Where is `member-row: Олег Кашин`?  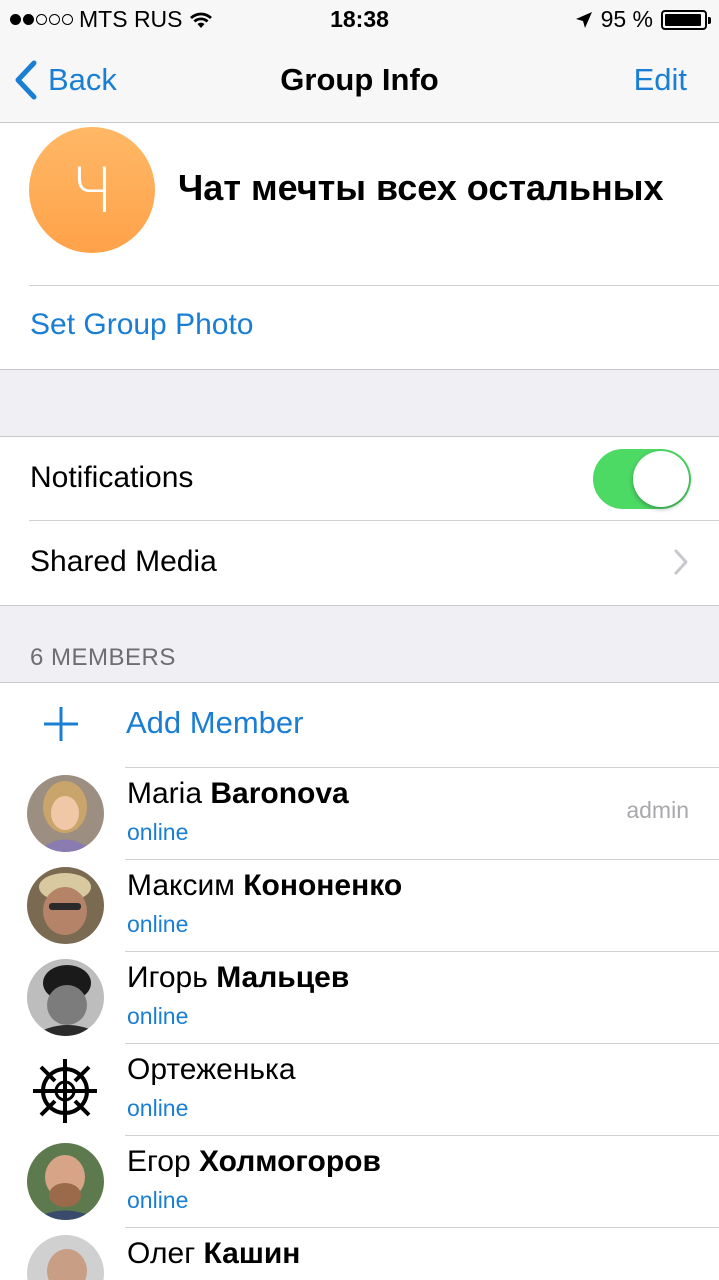 member-row: Олег Кашин is located at coordinates (359, 1253).